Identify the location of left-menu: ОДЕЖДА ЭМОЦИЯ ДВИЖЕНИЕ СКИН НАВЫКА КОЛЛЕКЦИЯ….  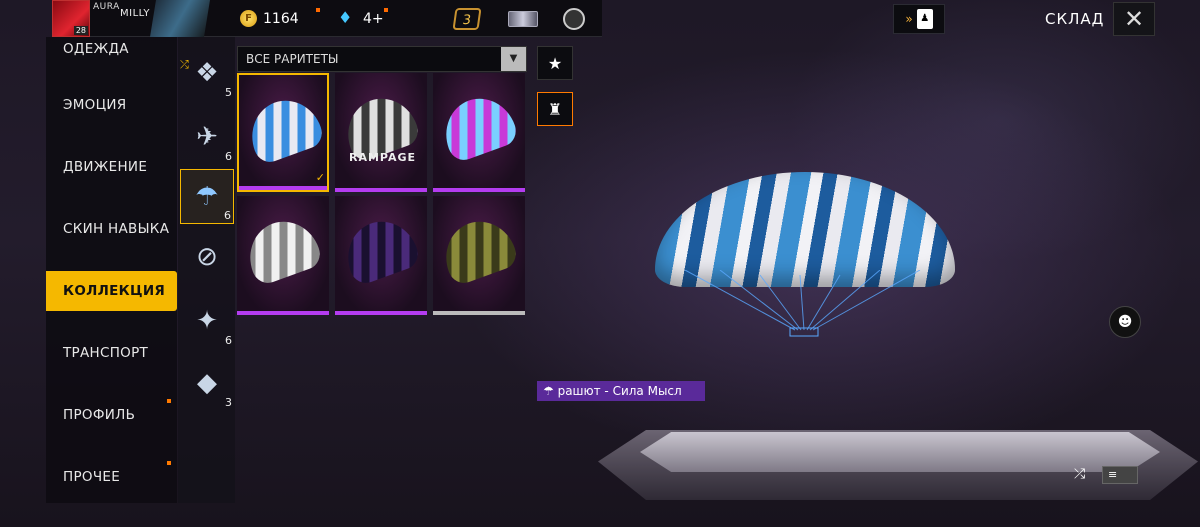
(111, 270).